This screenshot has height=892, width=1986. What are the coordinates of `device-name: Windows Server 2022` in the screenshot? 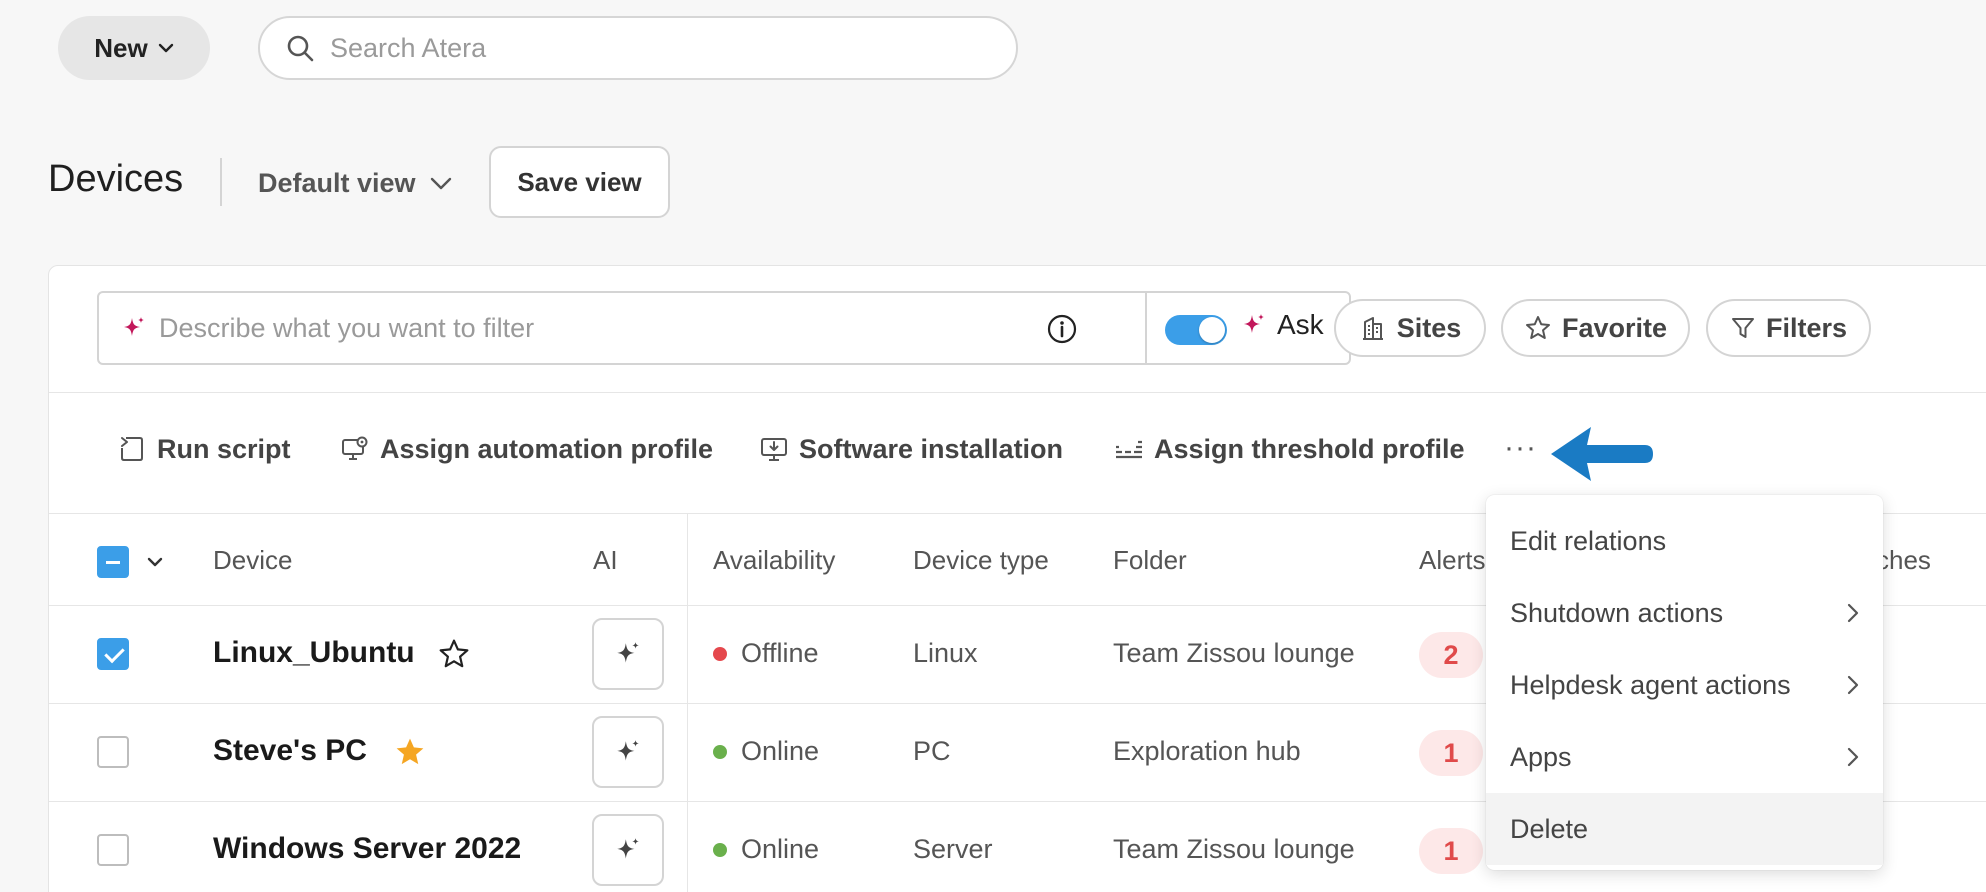 It's located at (367, 849).